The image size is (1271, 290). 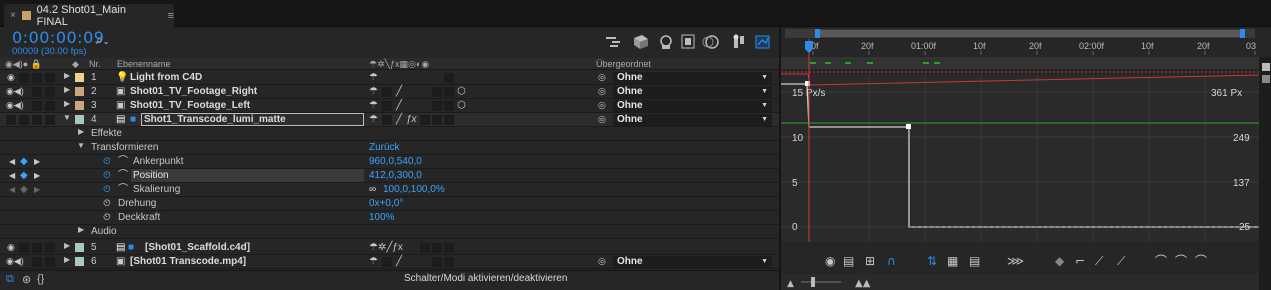 I want to click on layer-name: [Shot01 Transcode.mp4], so click(x=188, y=261).